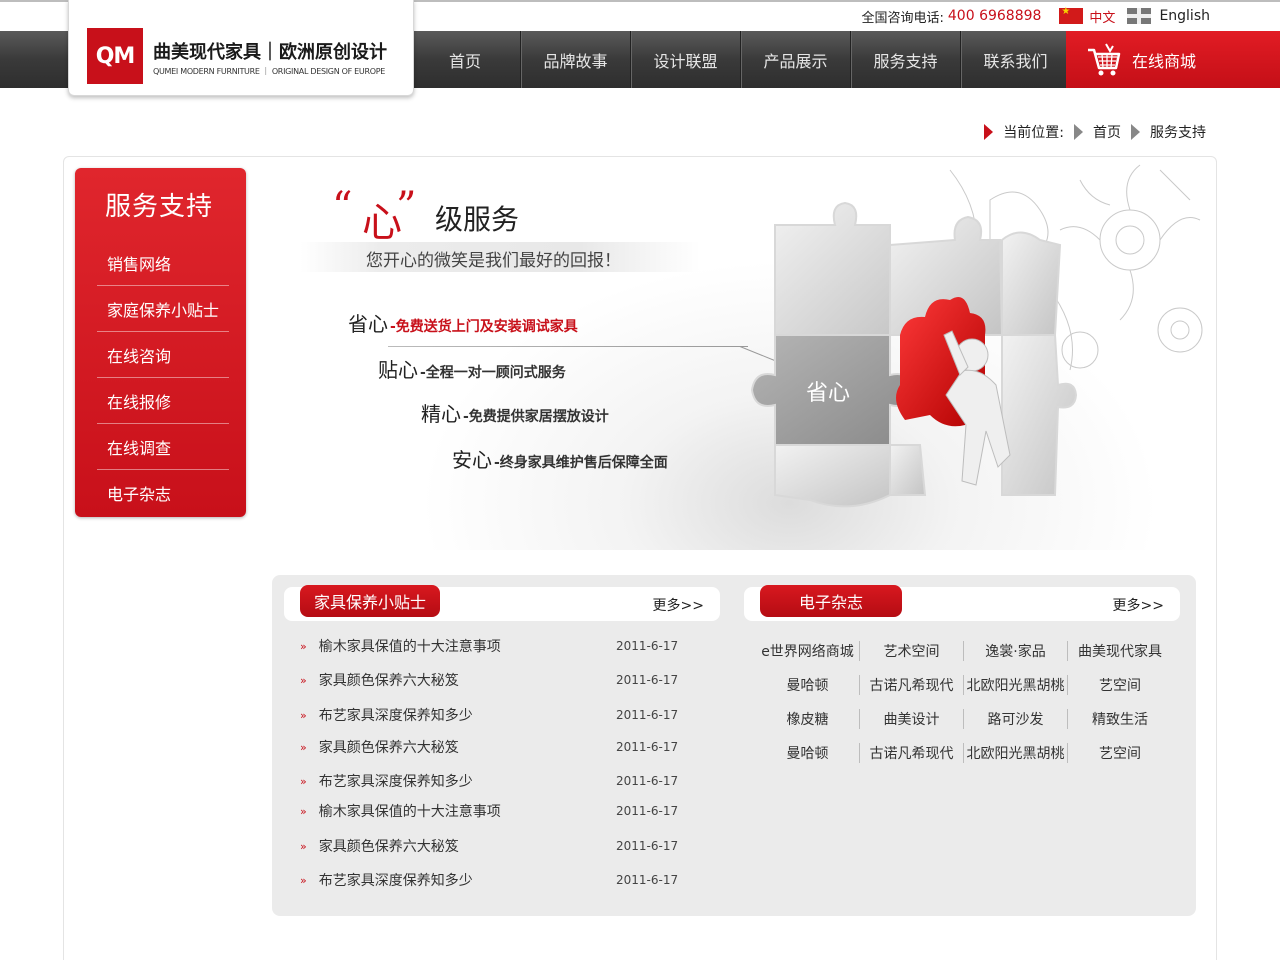 Image resolution: width=1280 pixels, height=960 pixels. I want to click on sidebar-item-e-magazine: 电子杂志, so click(163, 493).